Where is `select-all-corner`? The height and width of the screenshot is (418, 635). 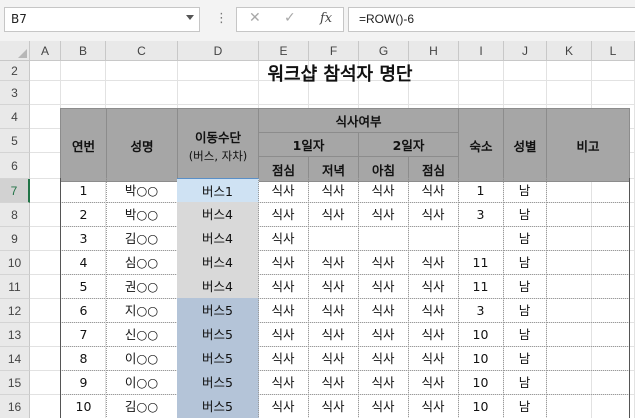 select-all-corner is located at coordinates (15, 51).